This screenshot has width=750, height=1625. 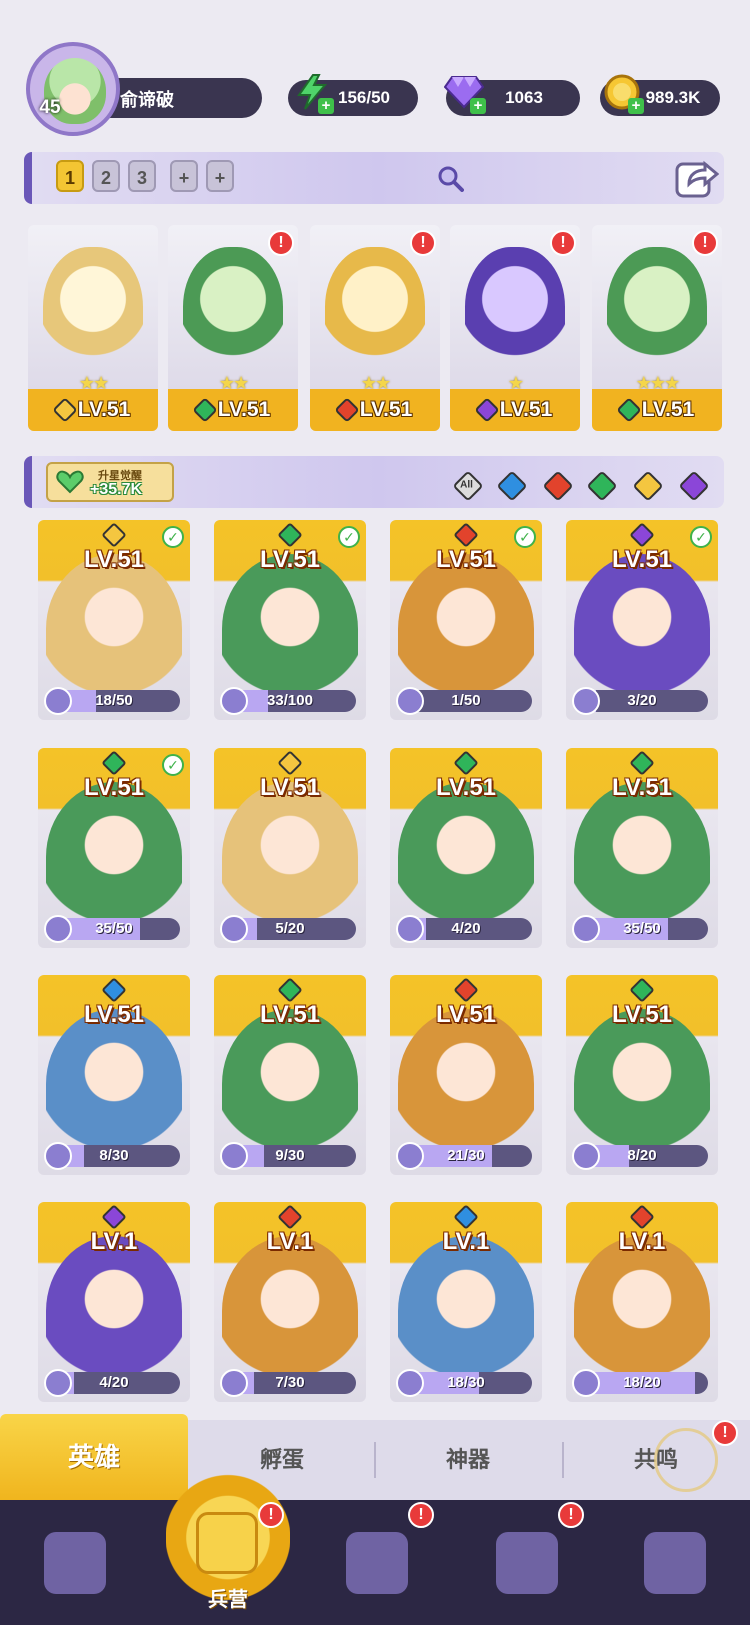 I want to click on nav-mushroom-house, so click(x=674, y=1562).